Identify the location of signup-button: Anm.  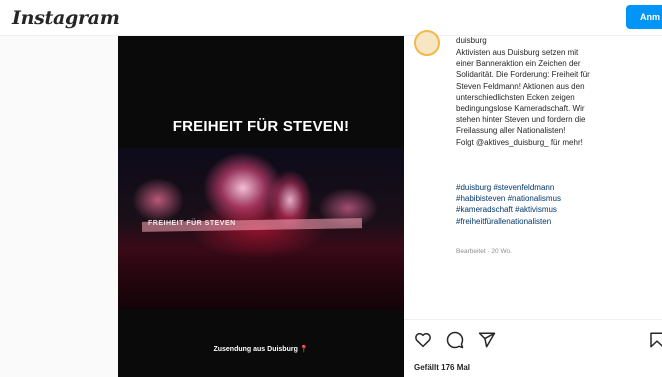
(644, 17).